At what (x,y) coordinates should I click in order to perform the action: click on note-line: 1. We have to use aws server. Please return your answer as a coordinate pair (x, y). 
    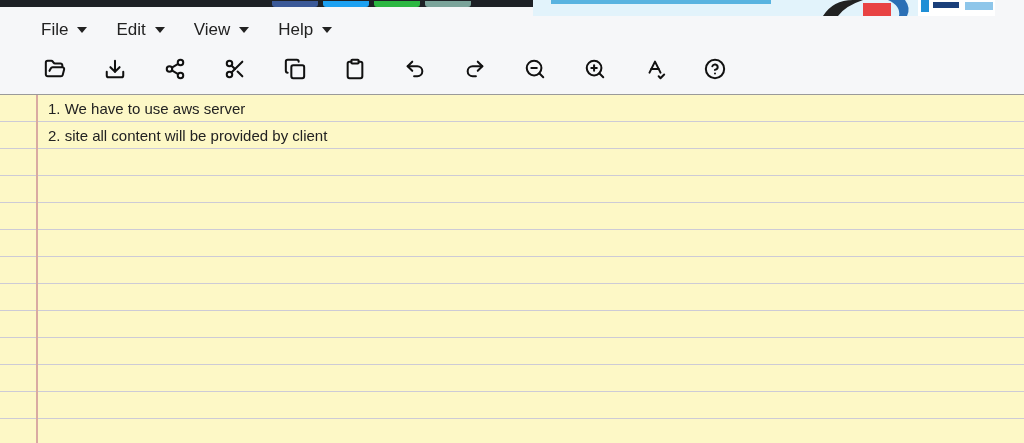
    Looking at the image, I should click on (147, 109).